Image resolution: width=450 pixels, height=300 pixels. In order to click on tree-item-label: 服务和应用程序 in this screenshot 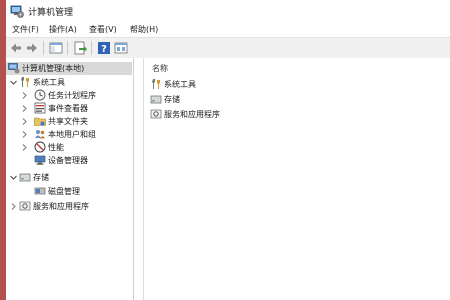, I will do `click(61, 206)`.